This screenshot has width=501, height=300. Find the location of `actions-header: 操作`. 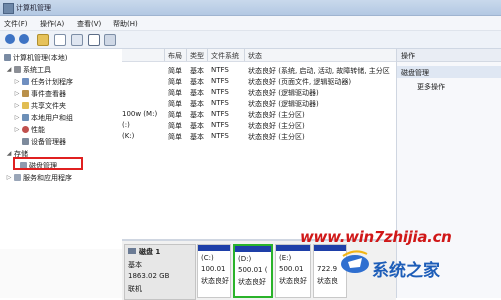

actions-header: 操作 is located at coordinates (449, 55).